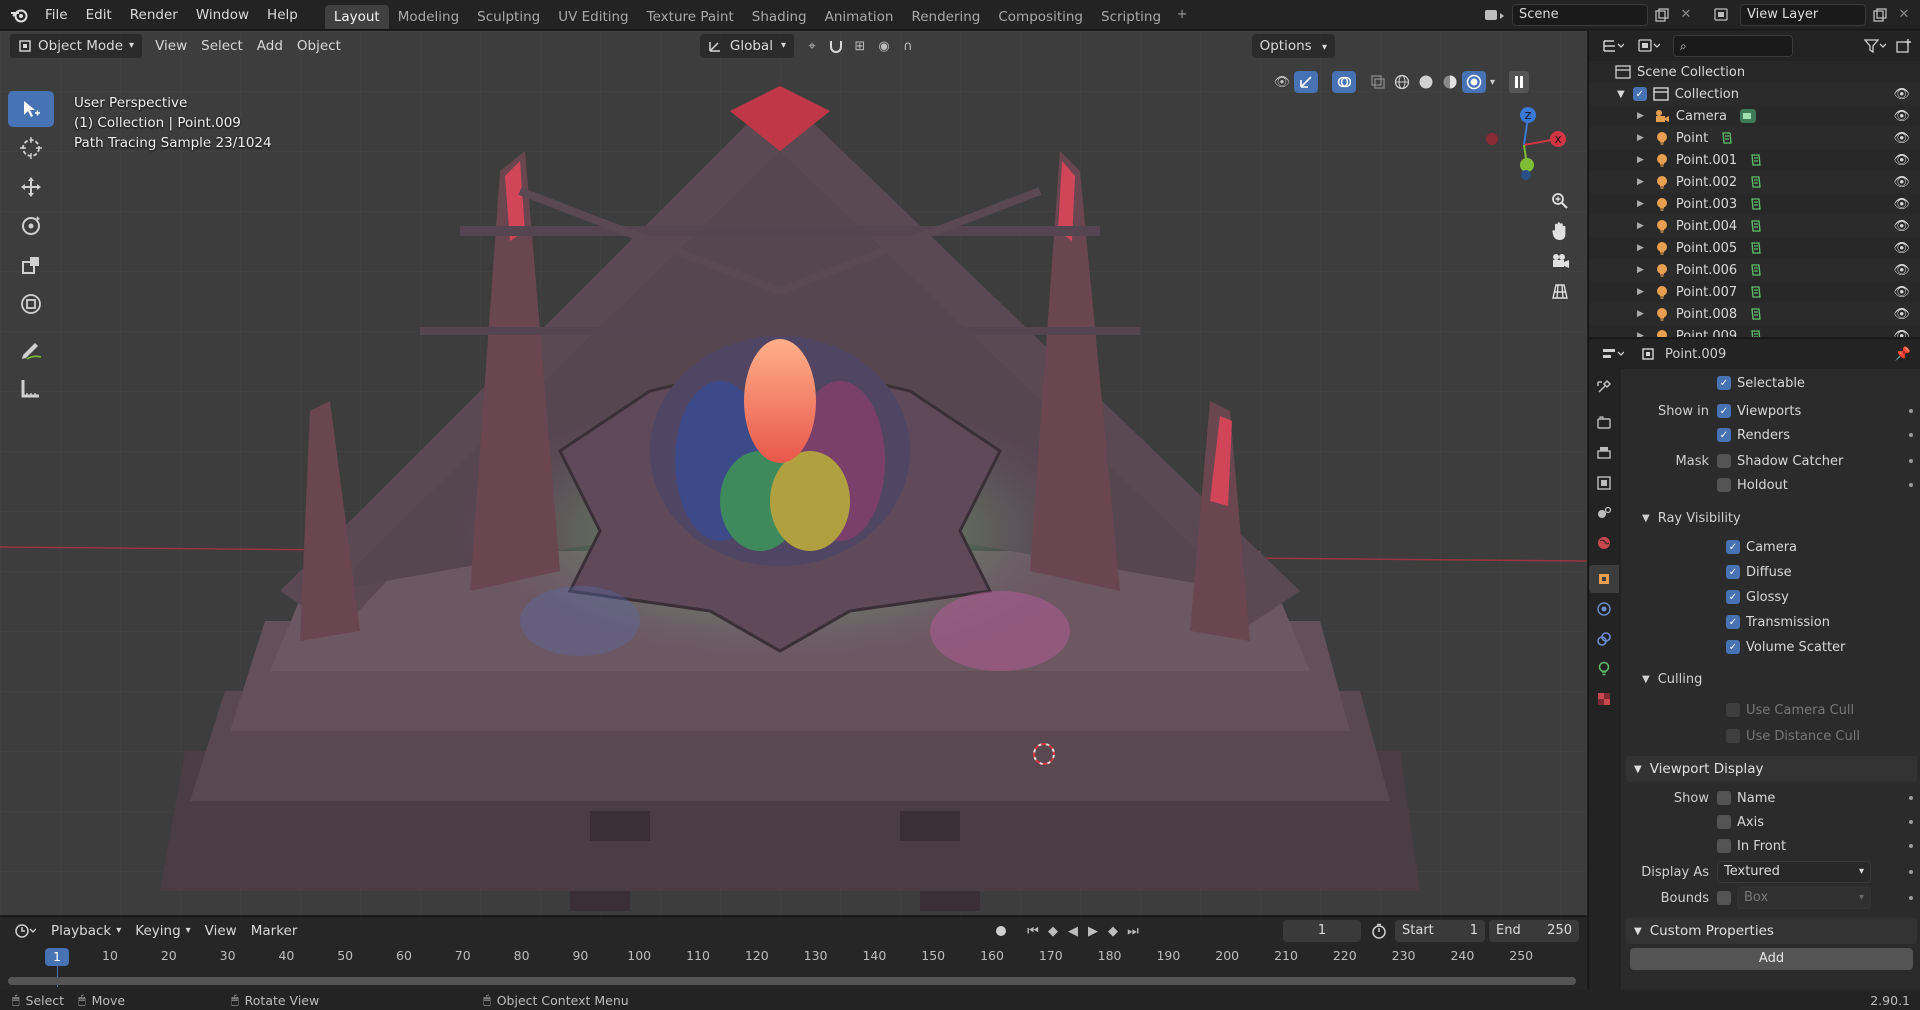  Describe the element at coordinates (1754, 138) in the screenshot. I see `outliner-item-point: ▶ Point 👁` at that location.